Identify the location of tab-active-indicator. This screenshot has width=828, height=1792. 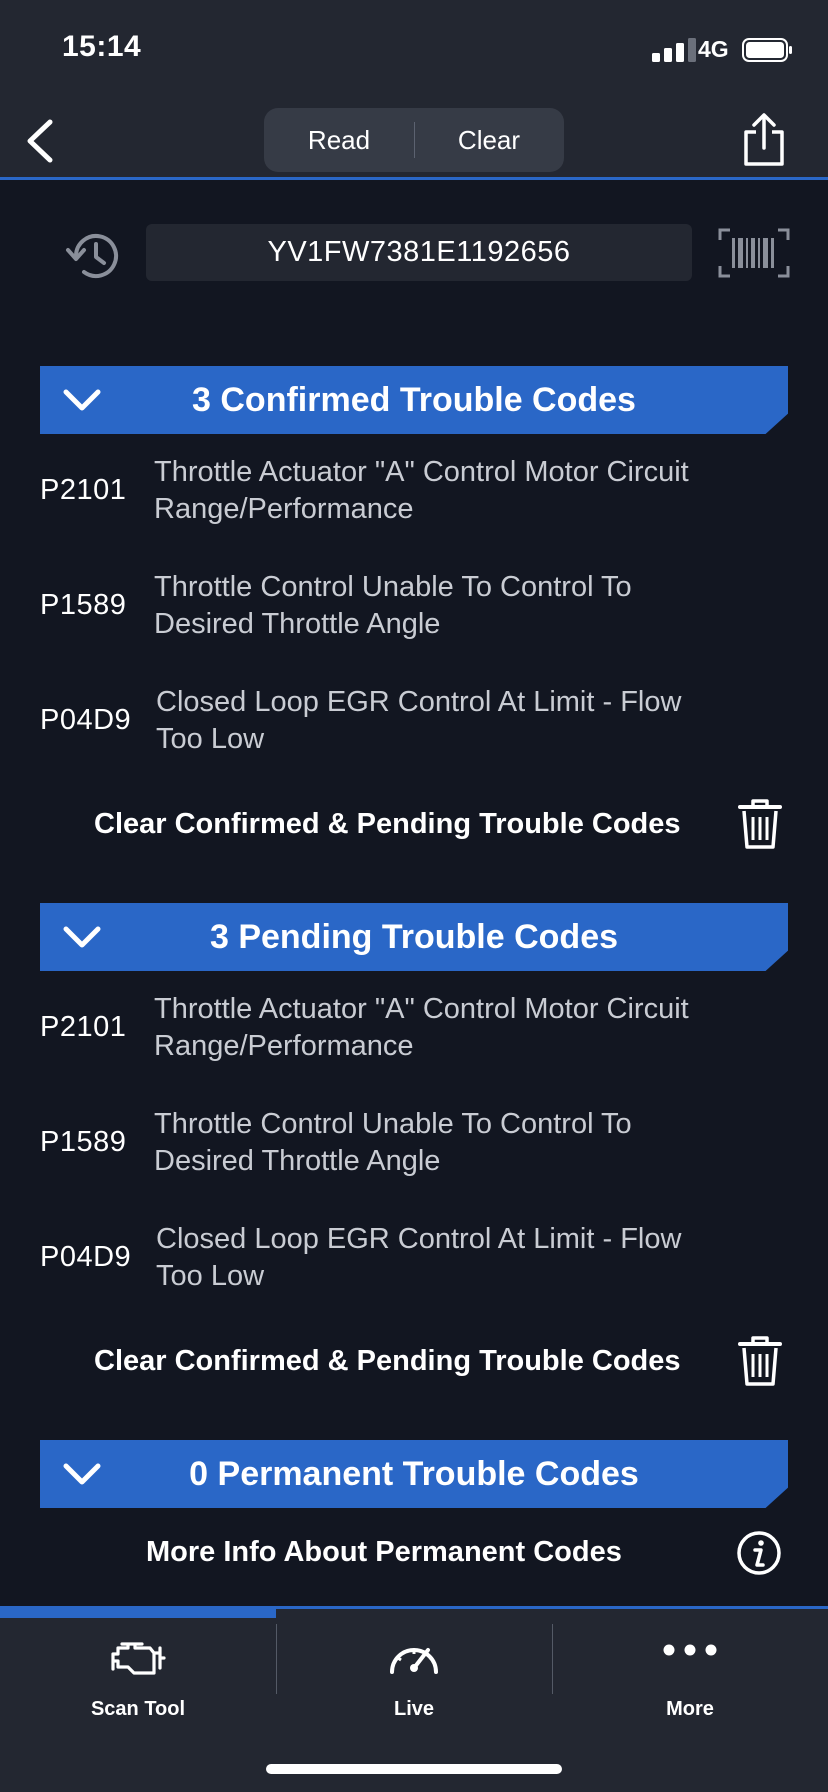
(138, 1612).